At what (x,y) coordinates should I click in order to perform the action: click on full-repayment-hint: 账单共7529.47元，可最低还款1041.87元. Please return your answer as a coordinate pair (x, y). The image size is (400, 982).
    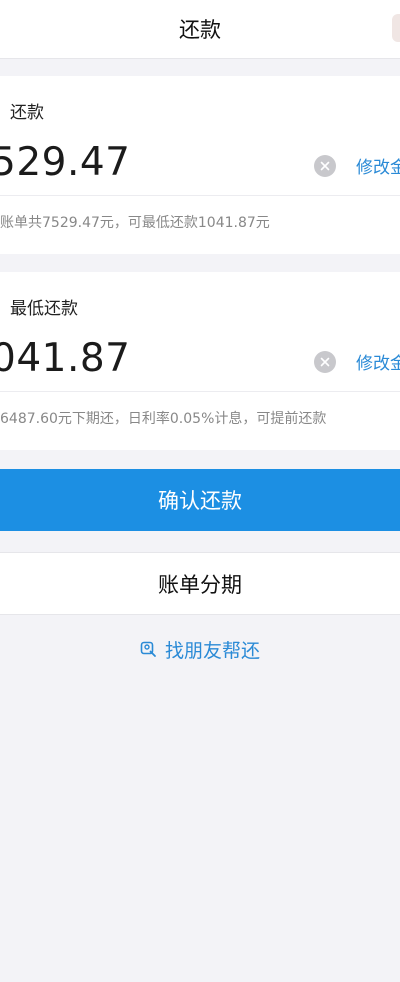
    Looking at the image, I should click on (135, 223).